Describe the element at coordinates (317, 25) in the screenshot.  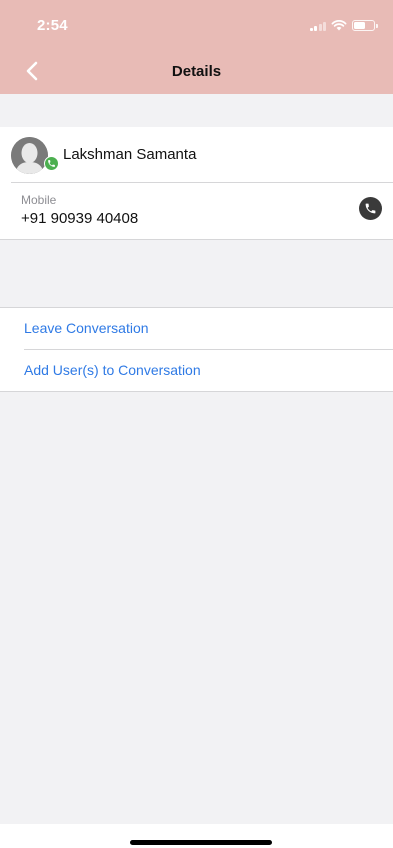
I see `signal-icon` at that location.